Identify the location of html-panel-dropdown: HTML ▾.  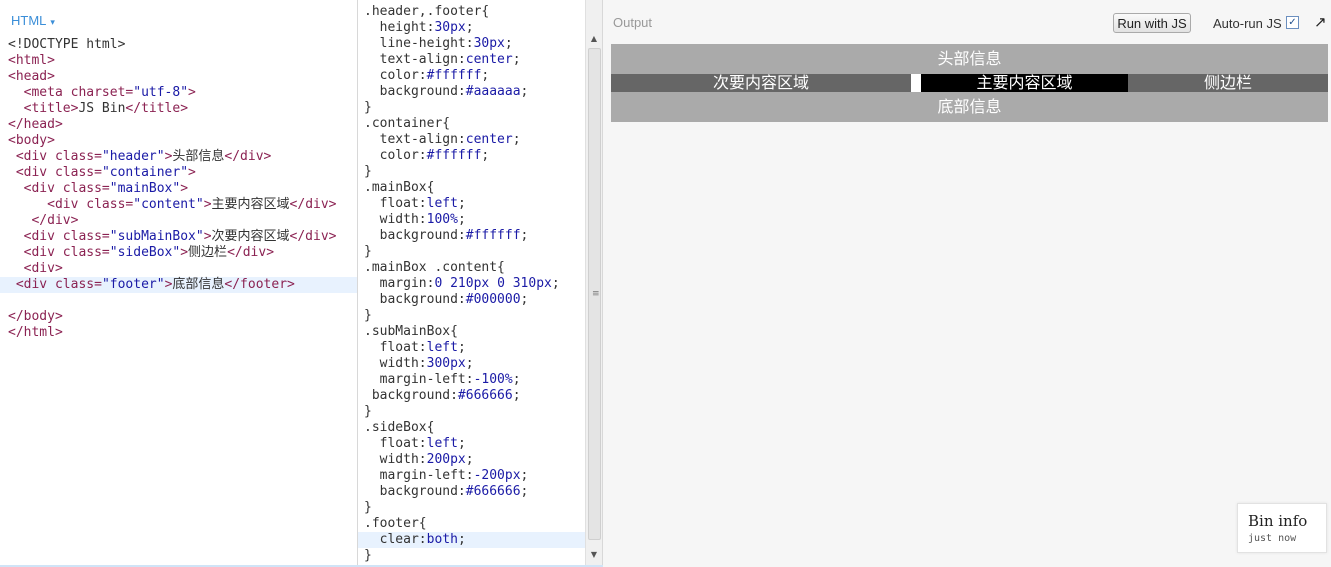
(33, 20).